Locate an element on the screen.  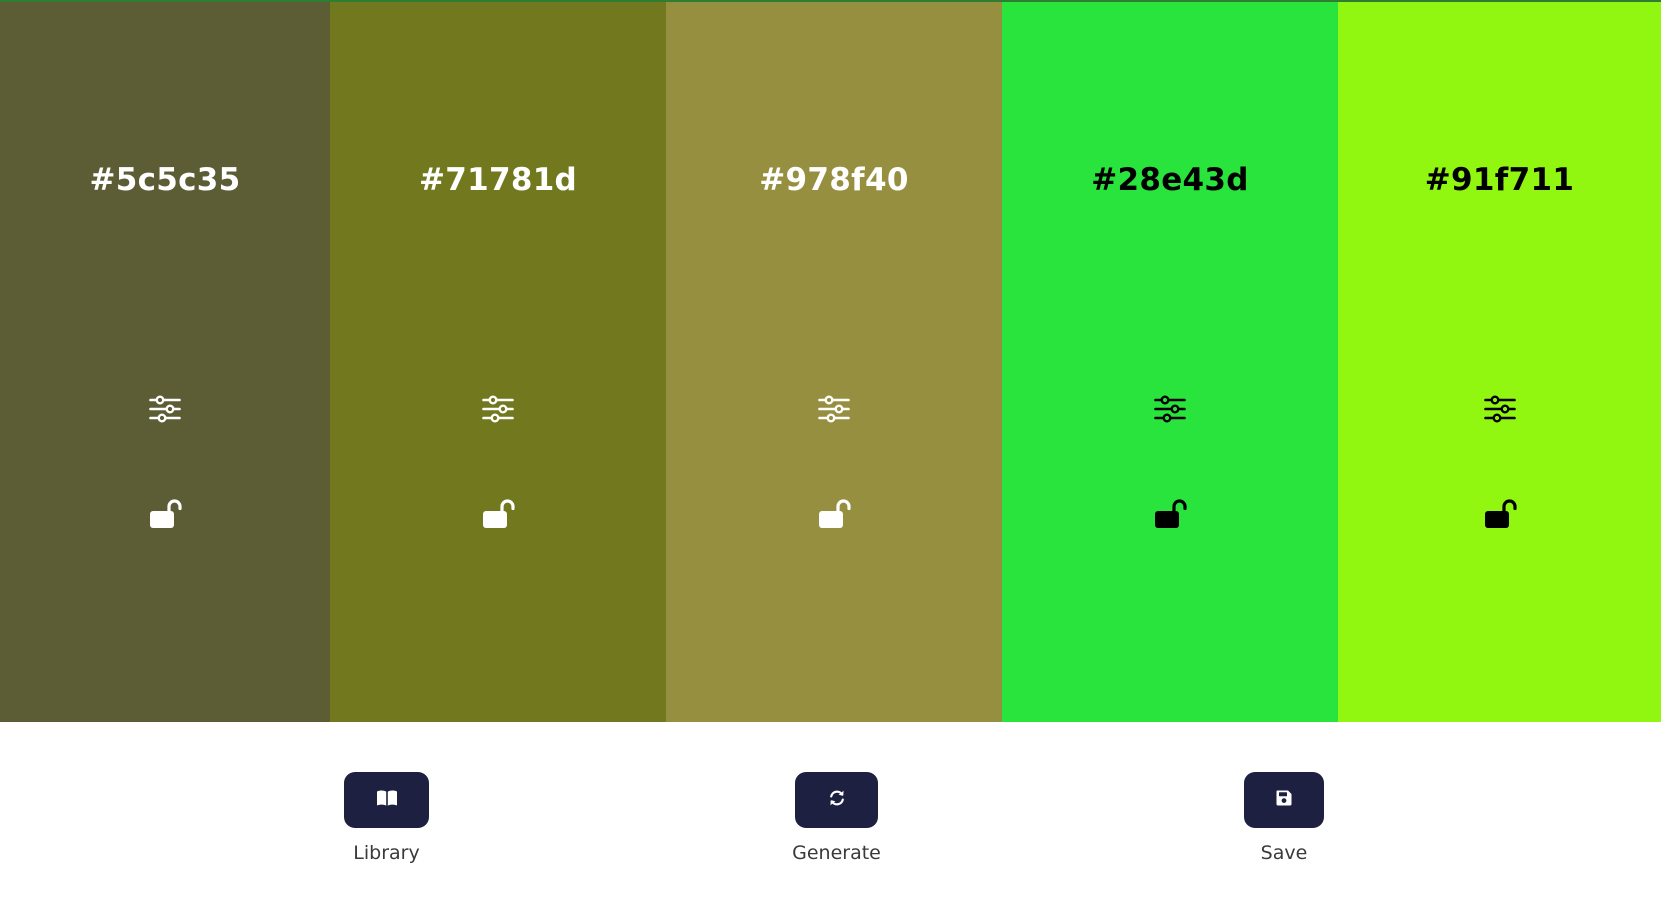
floppy-disk-icon is located at coordinates (1284, 800).